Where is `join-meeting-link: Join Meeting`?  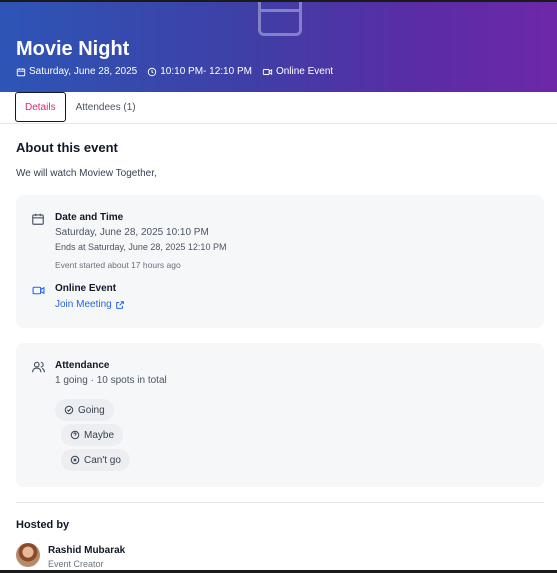 join-meeting-link: Join Meeting is located at coordinates (90, 304).